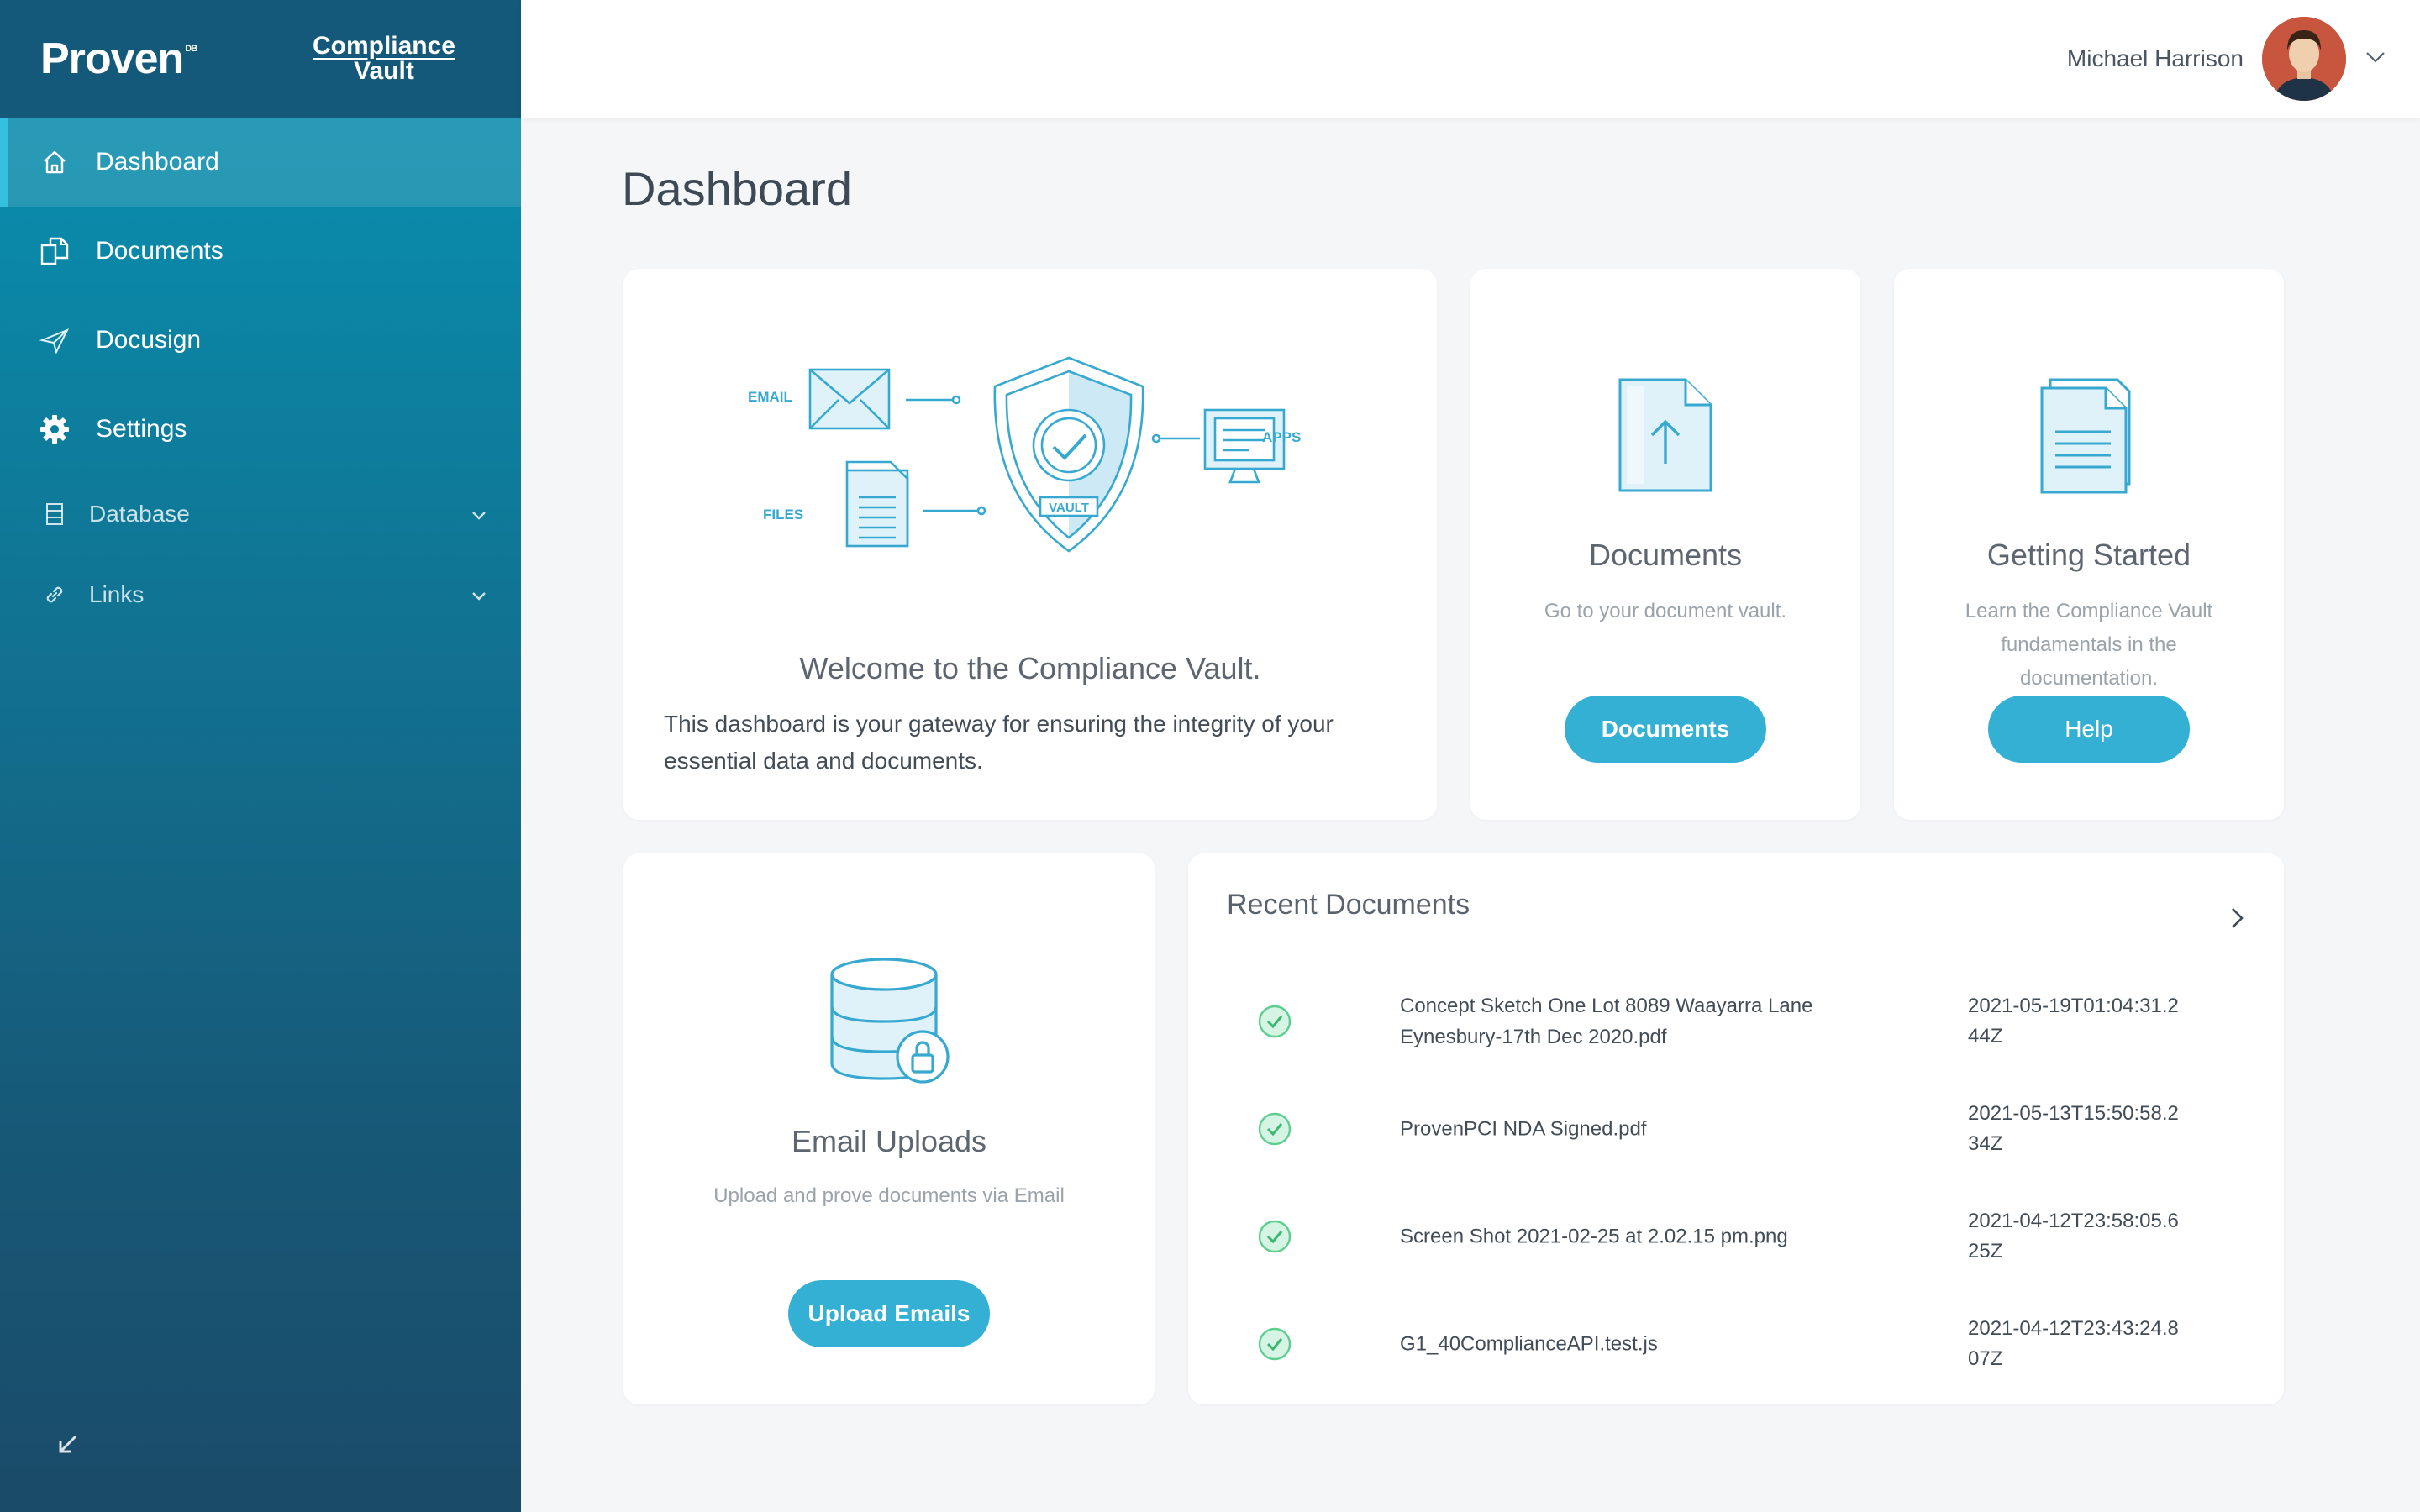 This screenshot has width=2420, height=1512. What do you see at coordinates (55, 429) in the screenshot?
I see `gear-icon` at bounding box center [55, 429].